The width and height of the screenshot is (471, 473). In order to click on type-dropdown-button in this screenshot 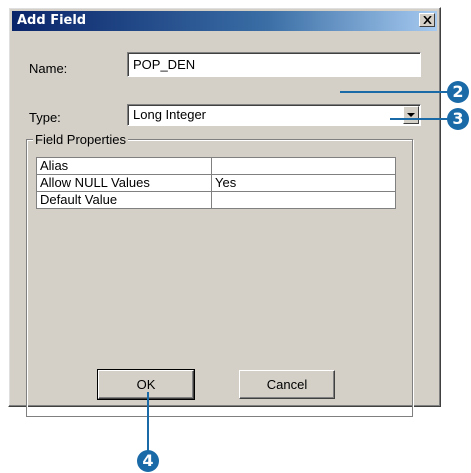, I will do `click(411, 115)`.